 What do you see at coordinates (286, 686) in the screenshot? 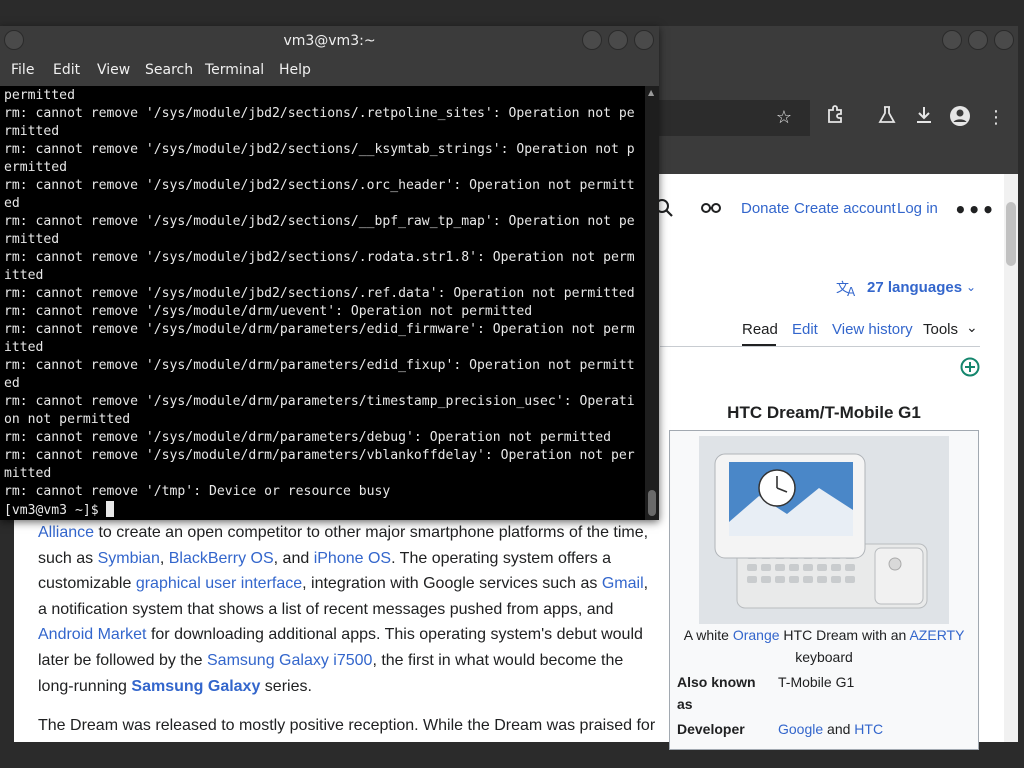
I see `paragraph-text: series.` at bounding box center [286, 686].